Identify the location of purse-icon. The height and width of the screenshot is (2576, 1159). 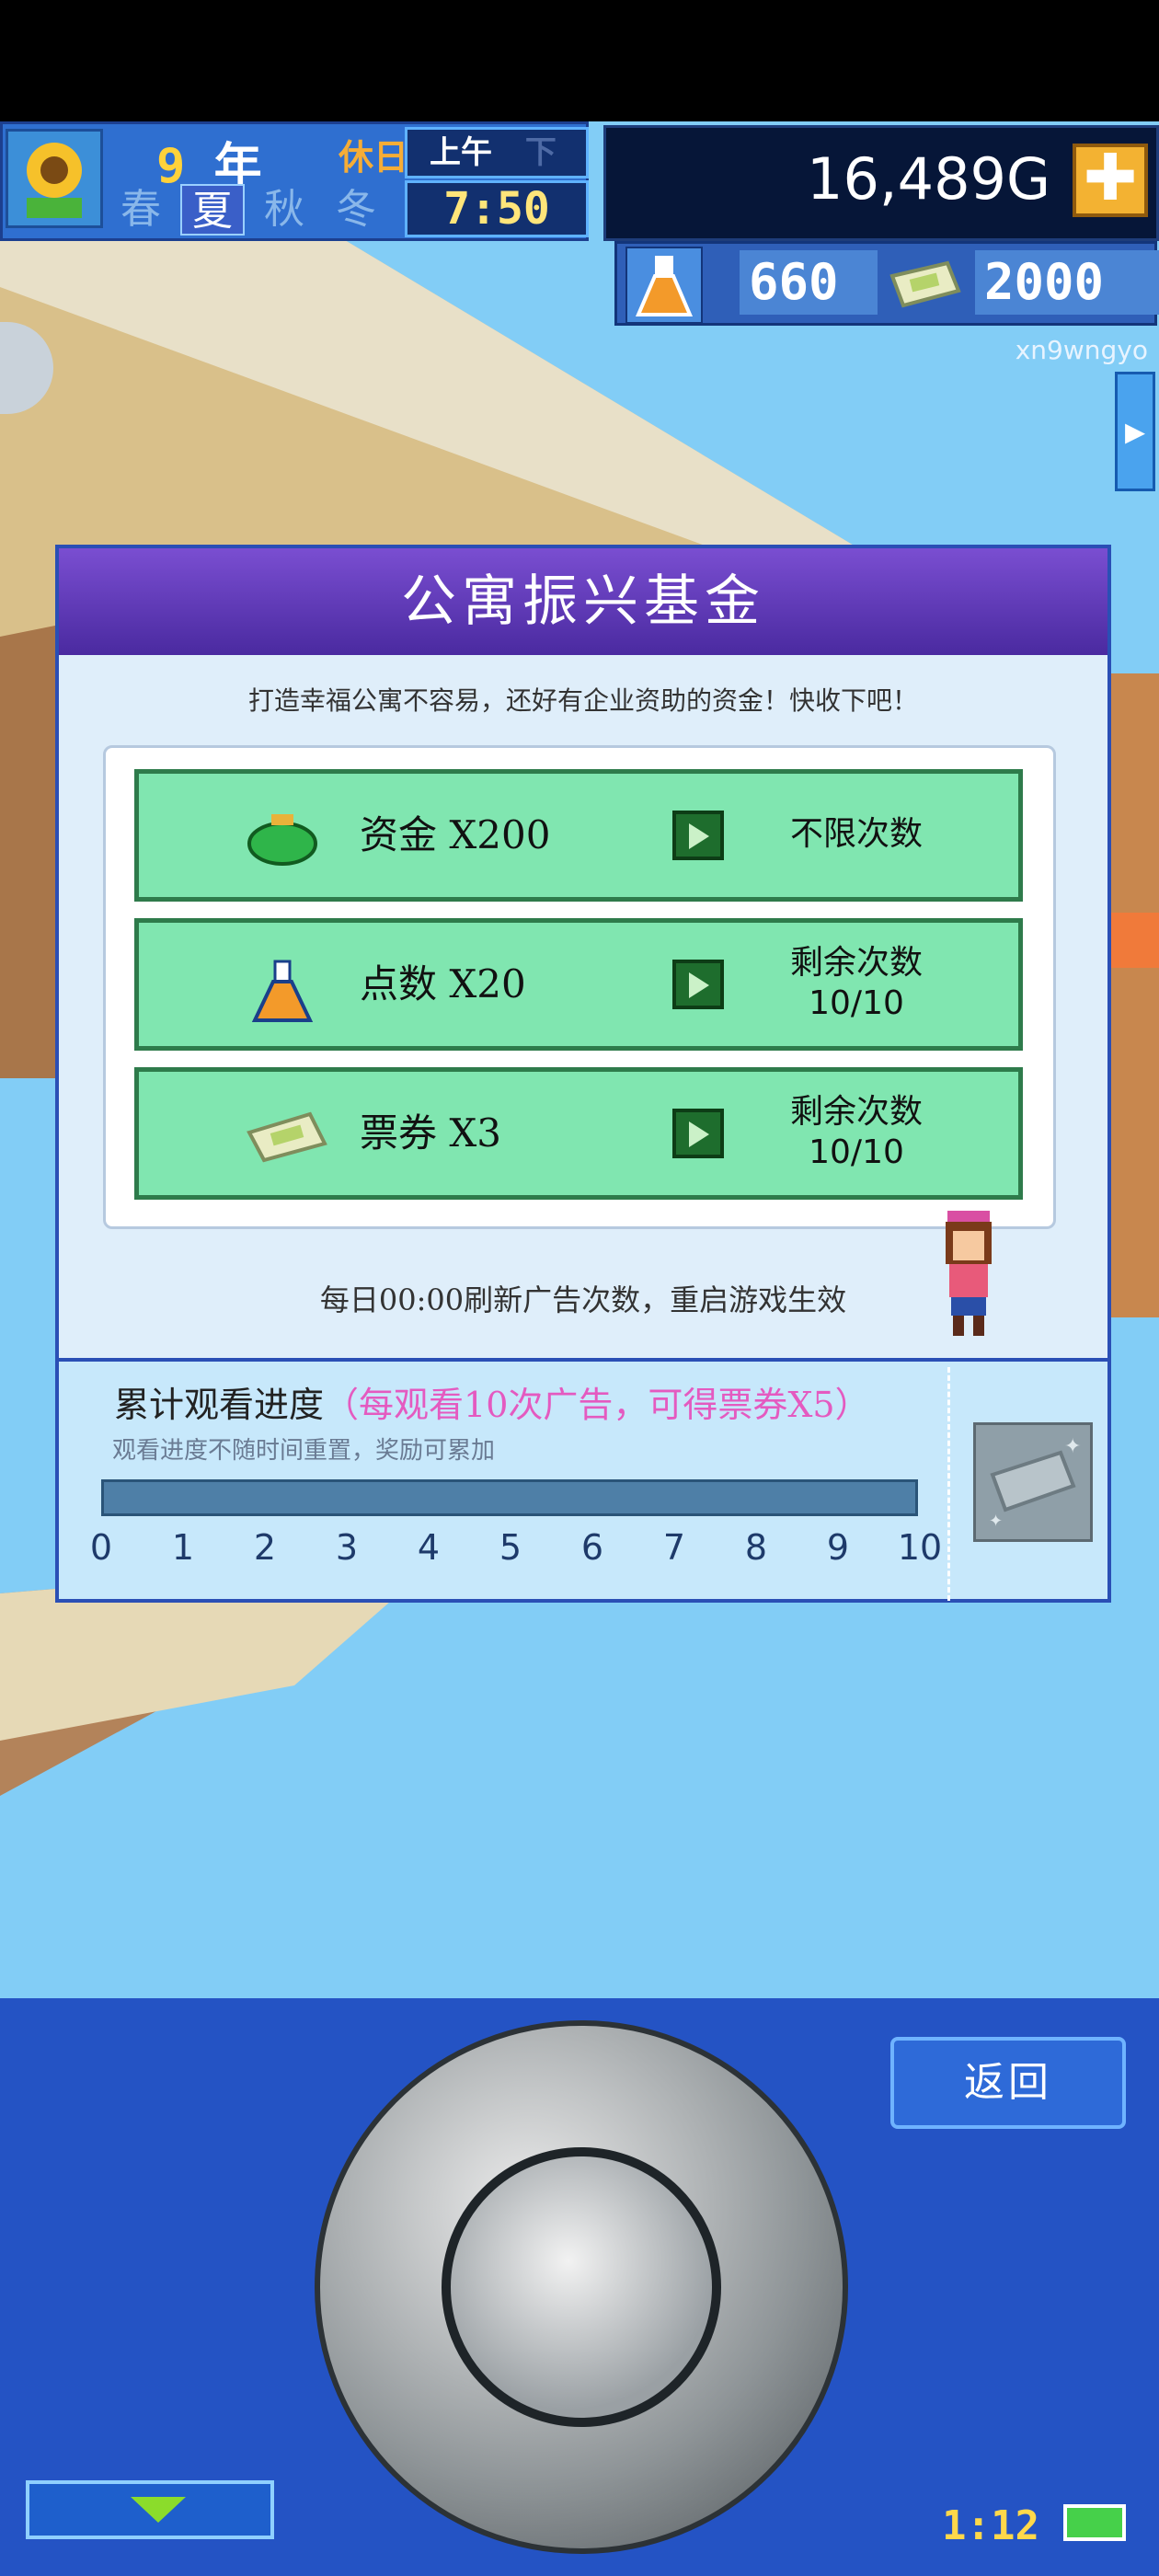
(282, 838).